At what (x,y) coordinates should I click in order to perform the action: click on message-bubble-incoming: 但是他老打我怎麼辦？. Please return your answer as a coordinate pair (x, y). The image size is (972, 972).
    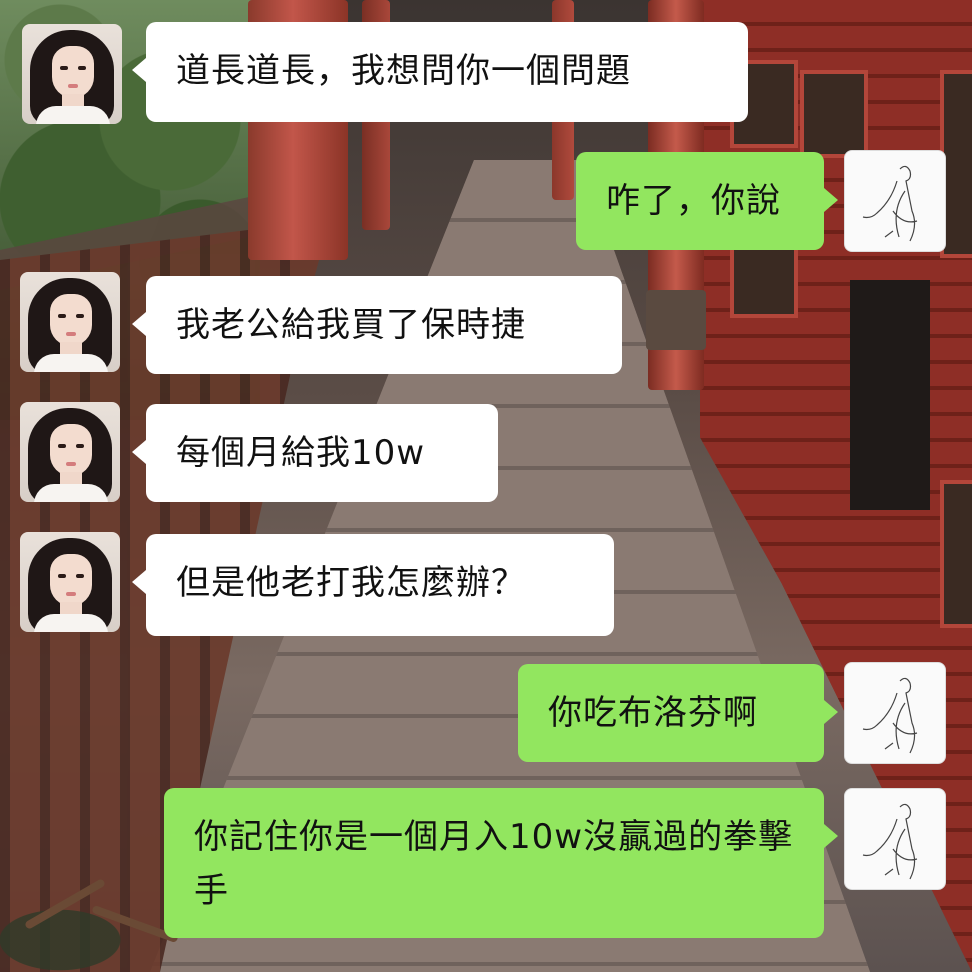
    Looking at the image, I should click on (373, 585).